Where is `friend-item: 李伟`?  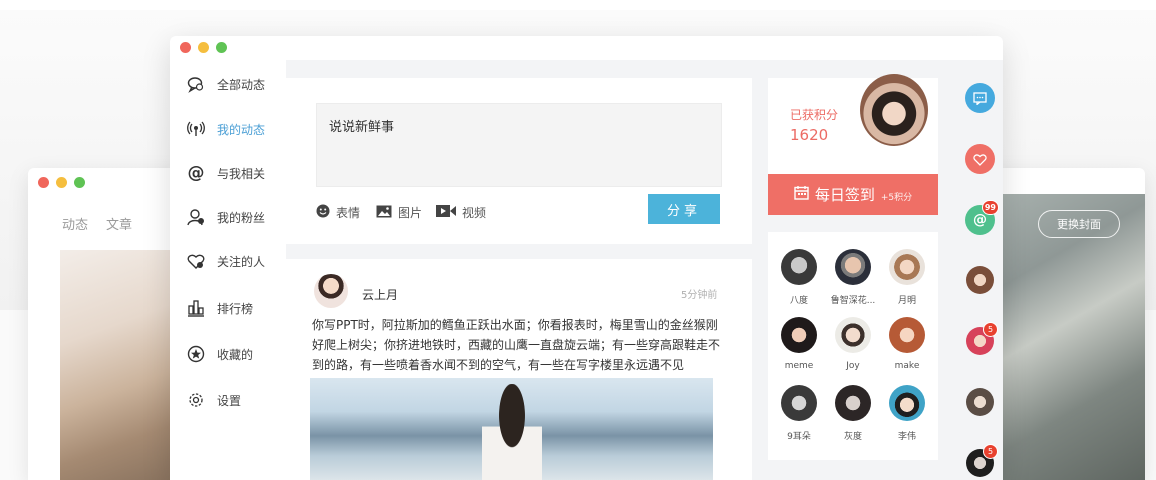 friend-item: 李伟 is located at coordinates (907, 413).